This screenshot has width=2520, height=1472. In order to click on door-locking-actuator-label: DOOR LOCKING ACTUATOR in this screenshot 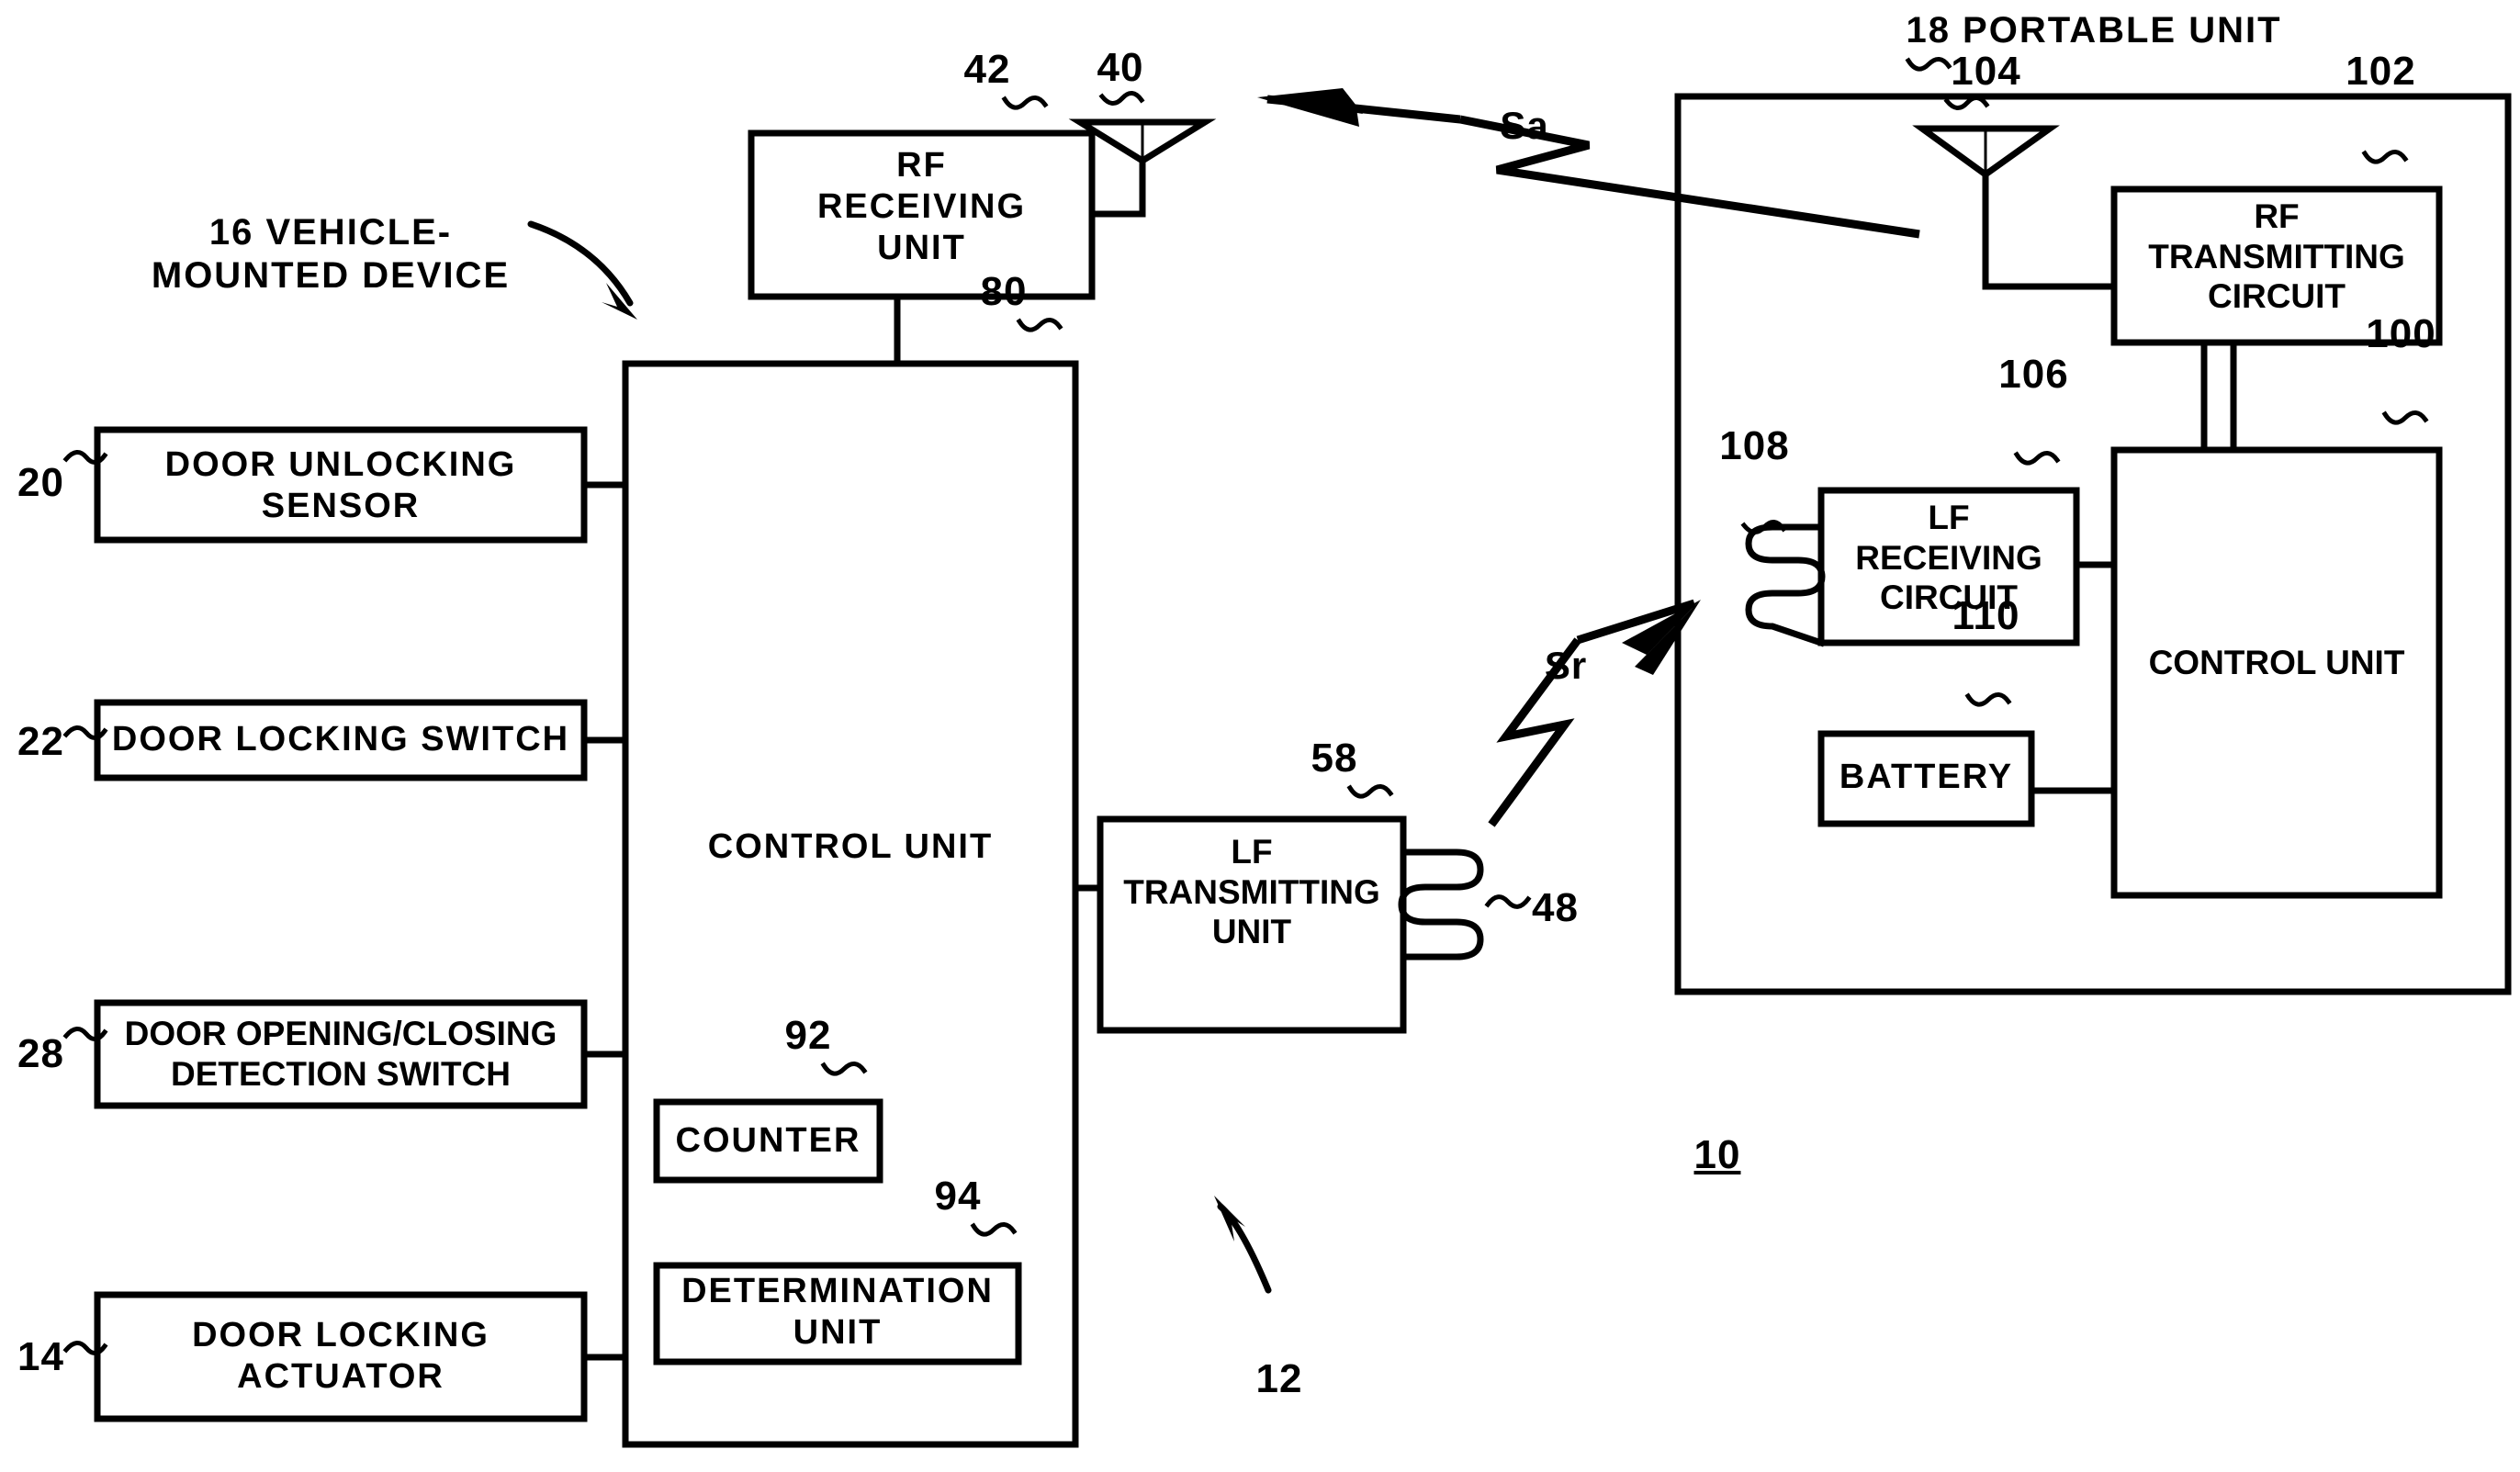, I will do `click(340, 1356)`.